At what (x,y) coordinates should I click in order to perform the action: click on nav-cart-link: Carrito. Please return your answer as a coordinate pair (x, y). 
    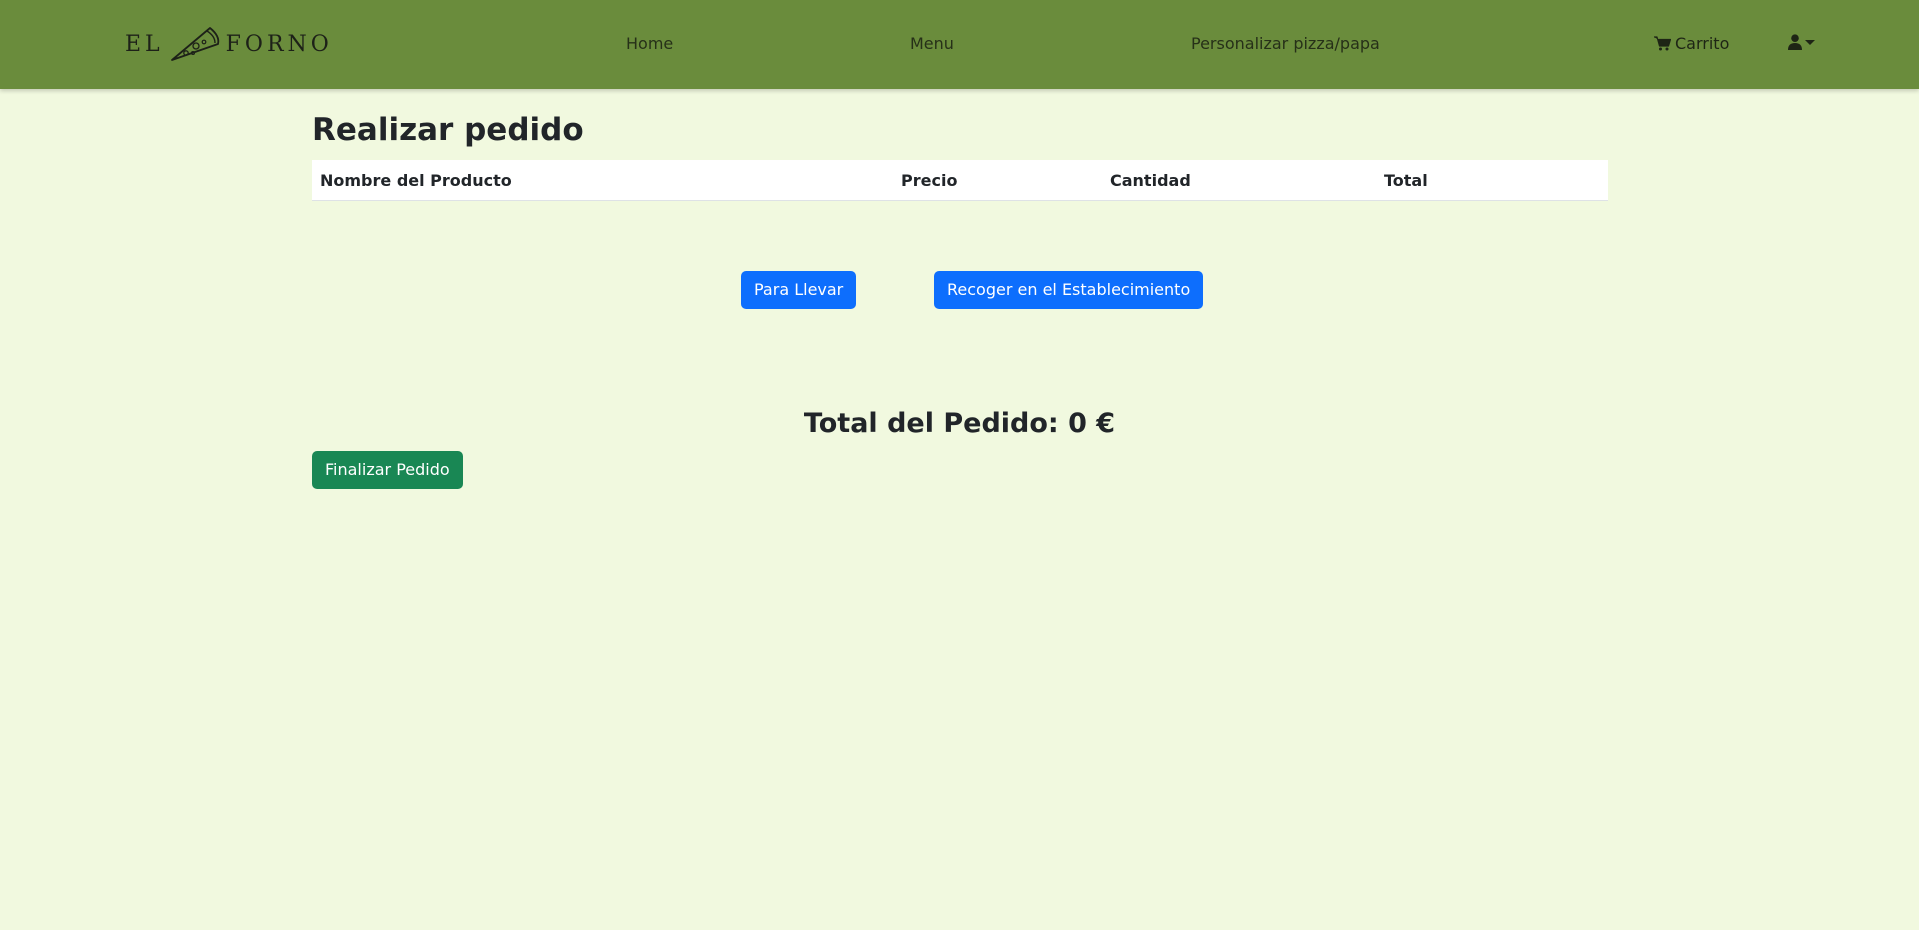
    Looking at the image, I should click on (1691, 43).